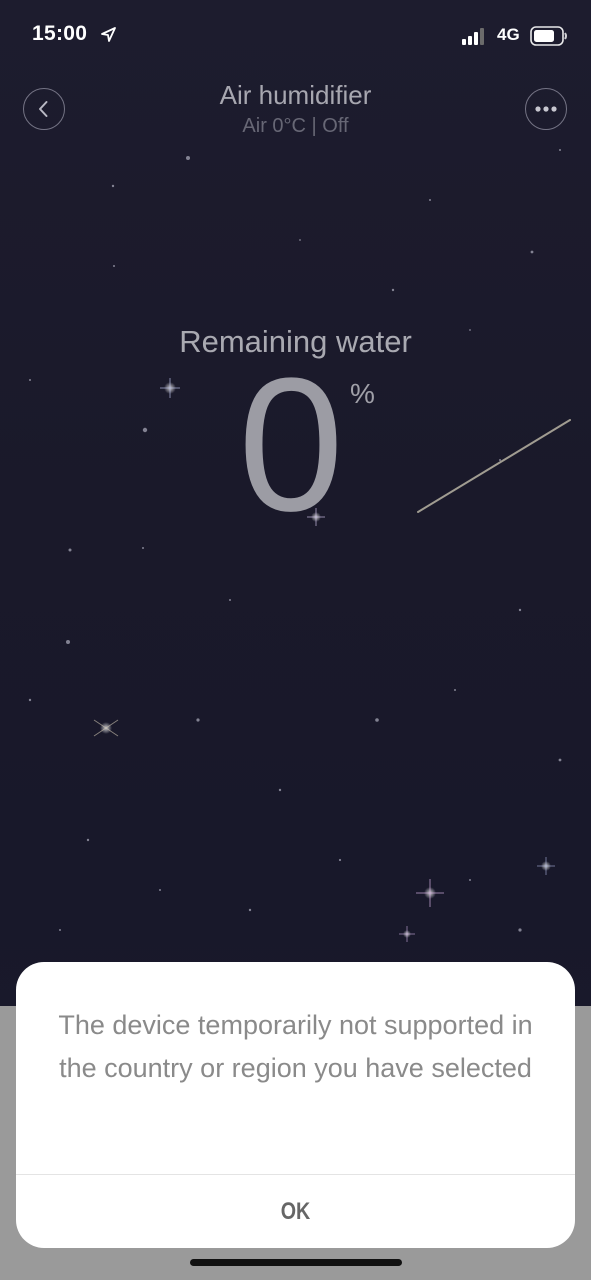 The image size is (591, 1280). I want to click on ok-button: OK, so click(295, 1211).